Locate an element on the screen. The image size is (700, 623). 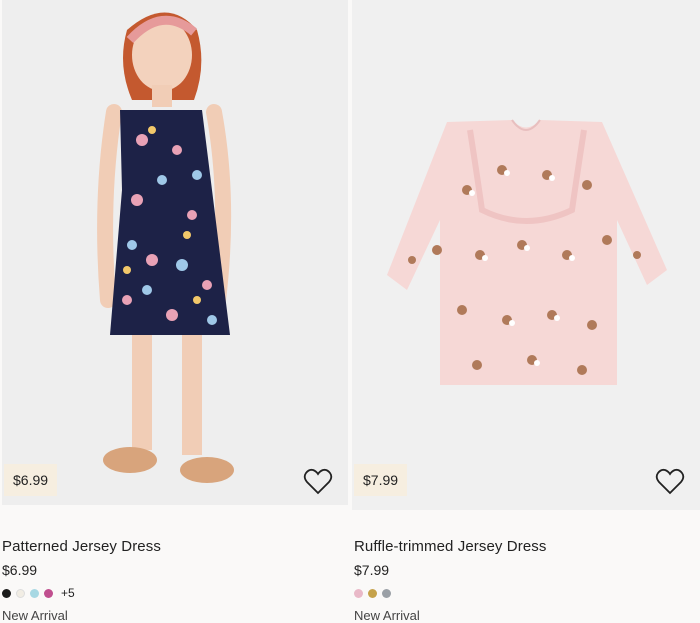
more-colors-count: +5 is located at coordinates (68, 593).